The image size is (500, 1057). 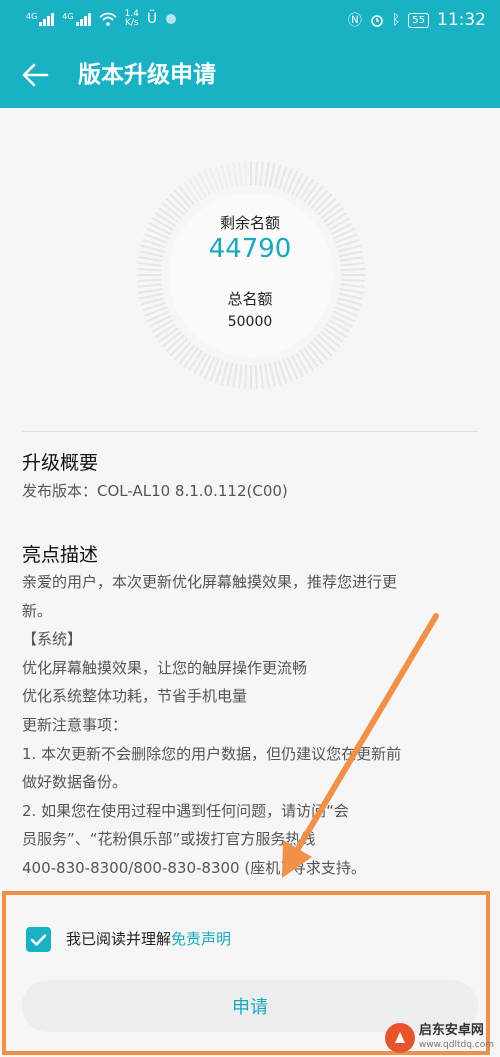 I want to click on signal-icon-2: 4G, so click(x=76, y=19).